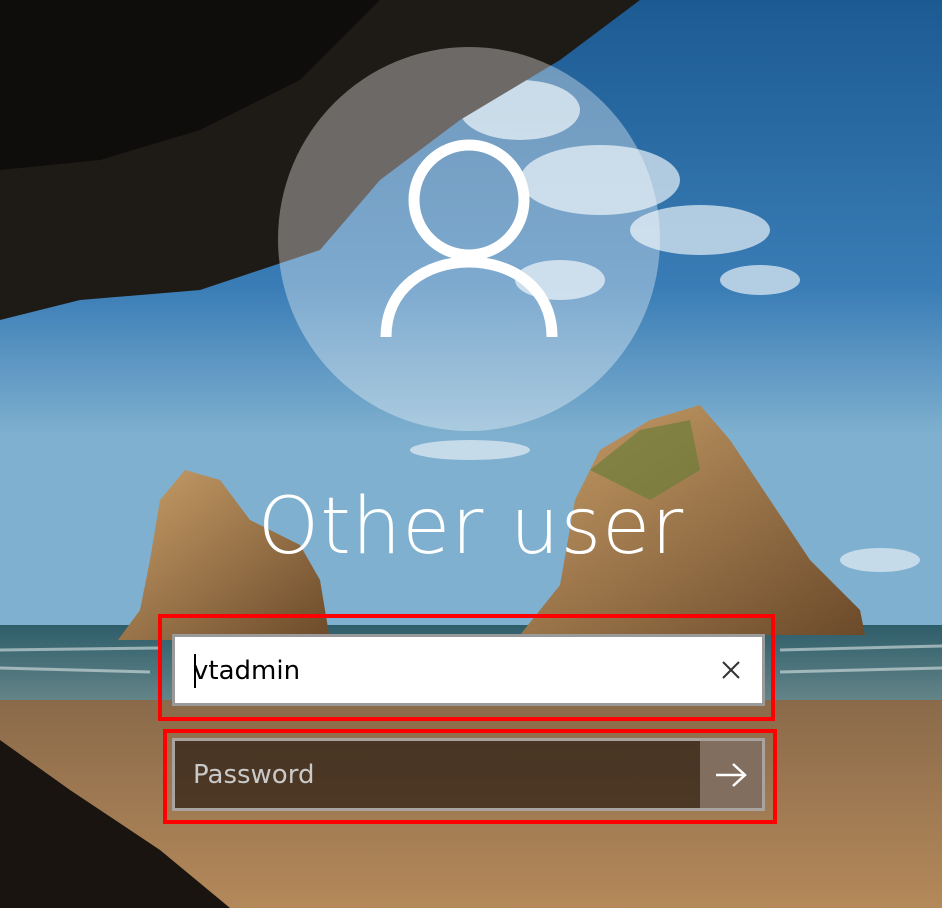 This screenshot has height=908, width=942. Describe the element at coordinates (247, 671) in the screenshot. I see `username-value: vtadmin` at that location.